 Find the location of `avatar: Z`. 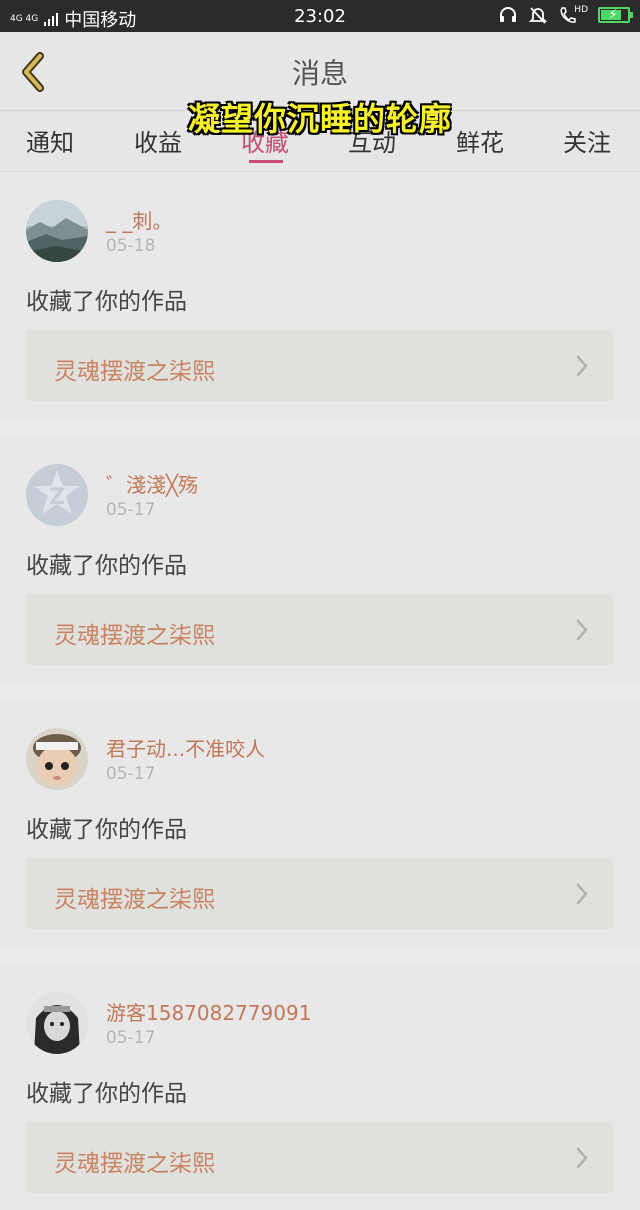

avatar: Z is located at coordinates (57, 495).